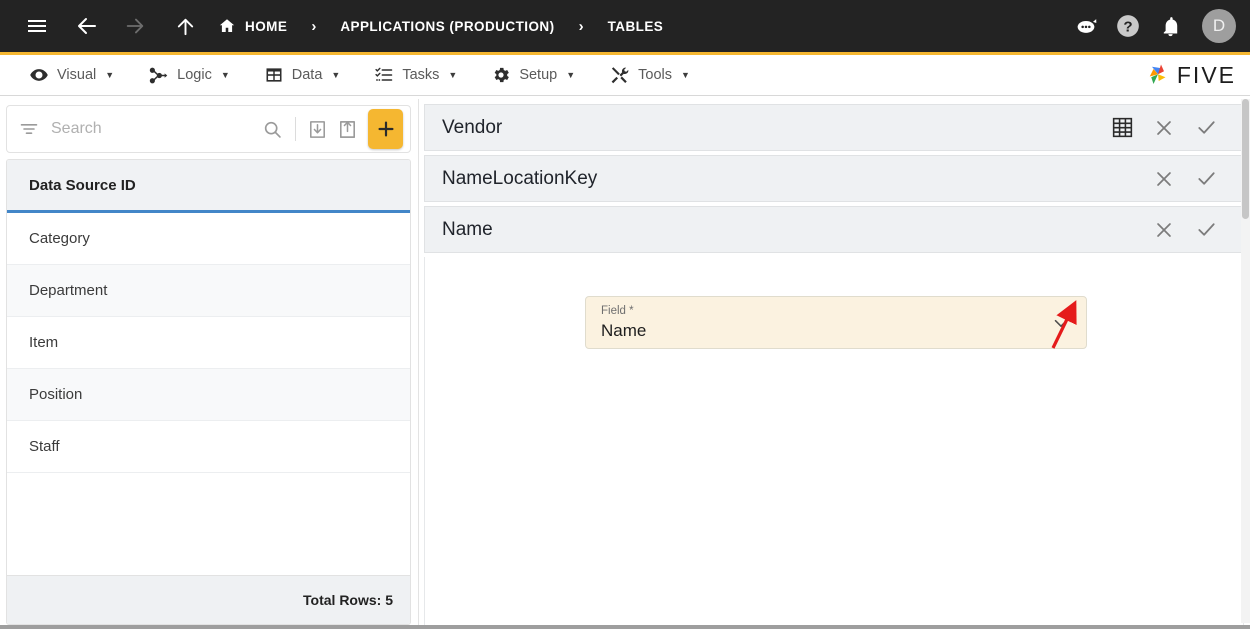  I want to click on breadcrumb-label-home: HOME, so click(266, 26).